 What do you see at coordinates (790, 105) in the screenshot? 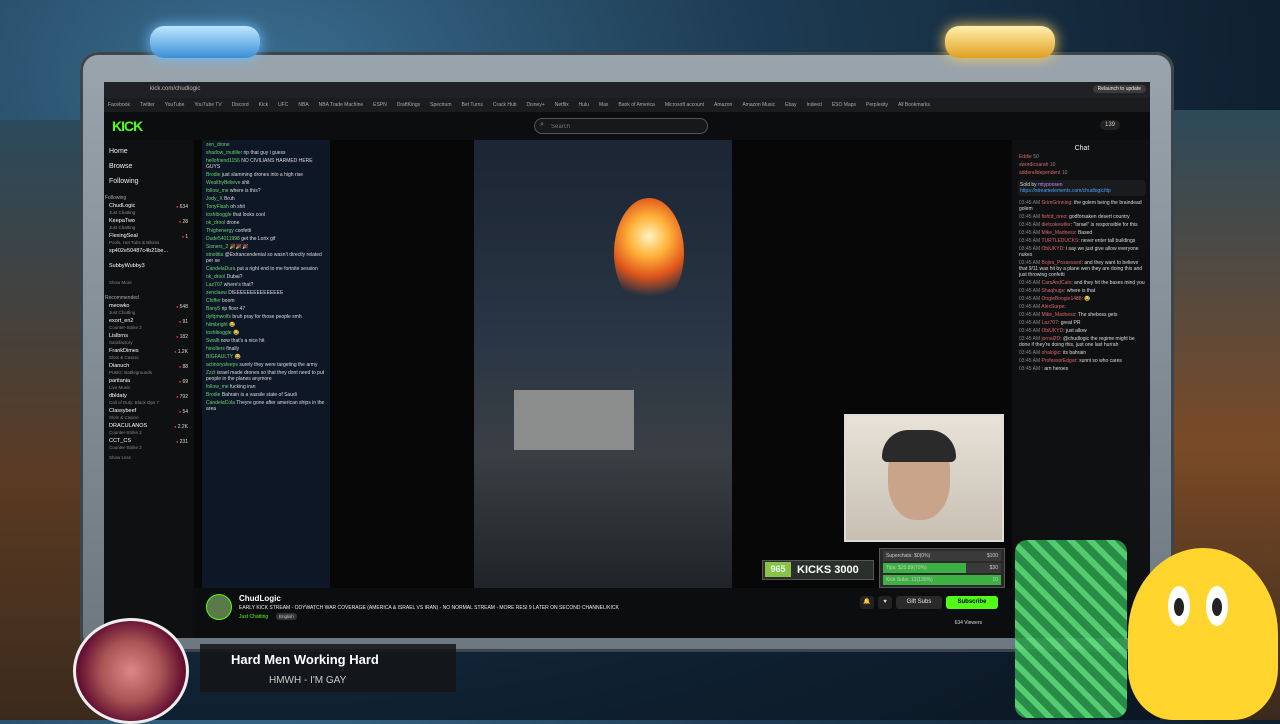
I see `bookmark-item: Ebay` at bounding box center [790, 105].